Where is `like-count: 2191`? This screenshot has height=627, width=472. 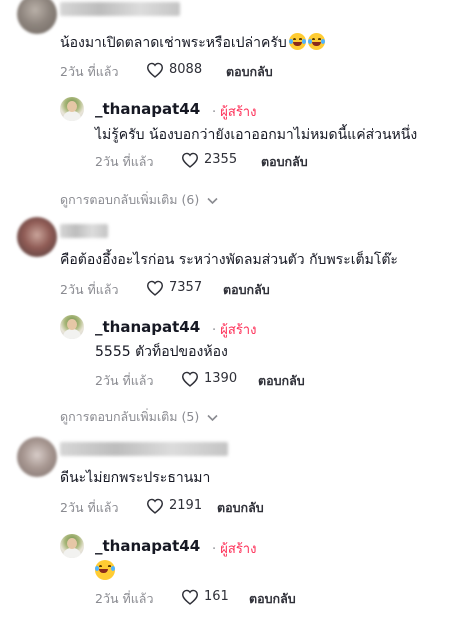
like-count: 2191 is located at coordinates (186, 505).